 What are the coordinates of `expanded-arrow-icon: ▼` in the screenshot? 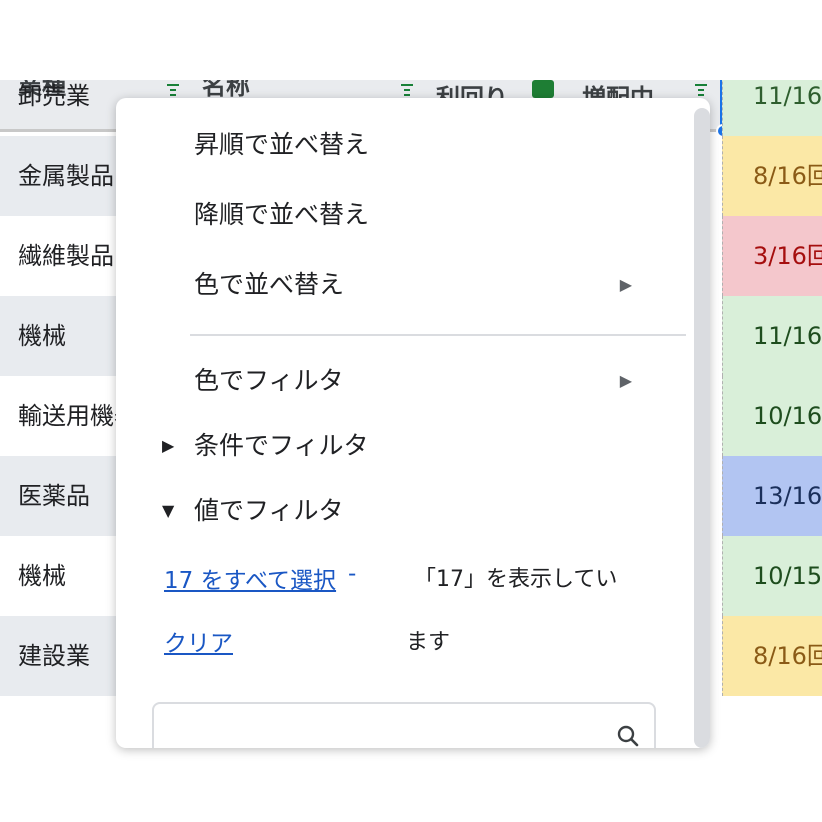 It's located at (168, 510).